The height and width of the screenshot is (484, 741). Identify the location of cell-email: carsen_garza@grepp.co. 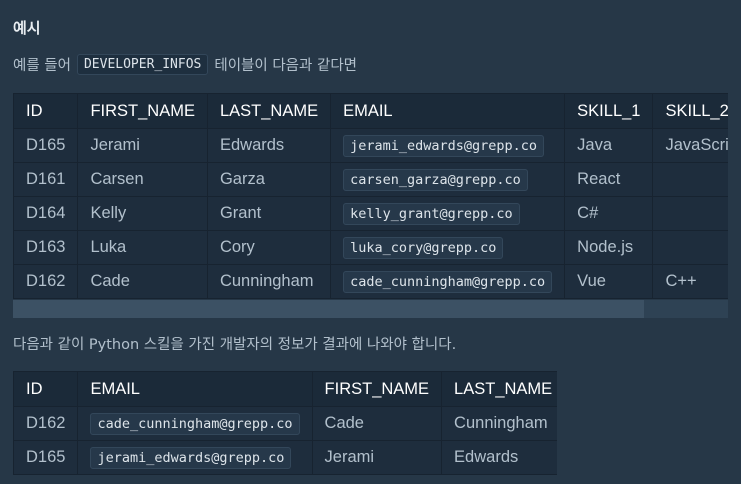
(448, 179).